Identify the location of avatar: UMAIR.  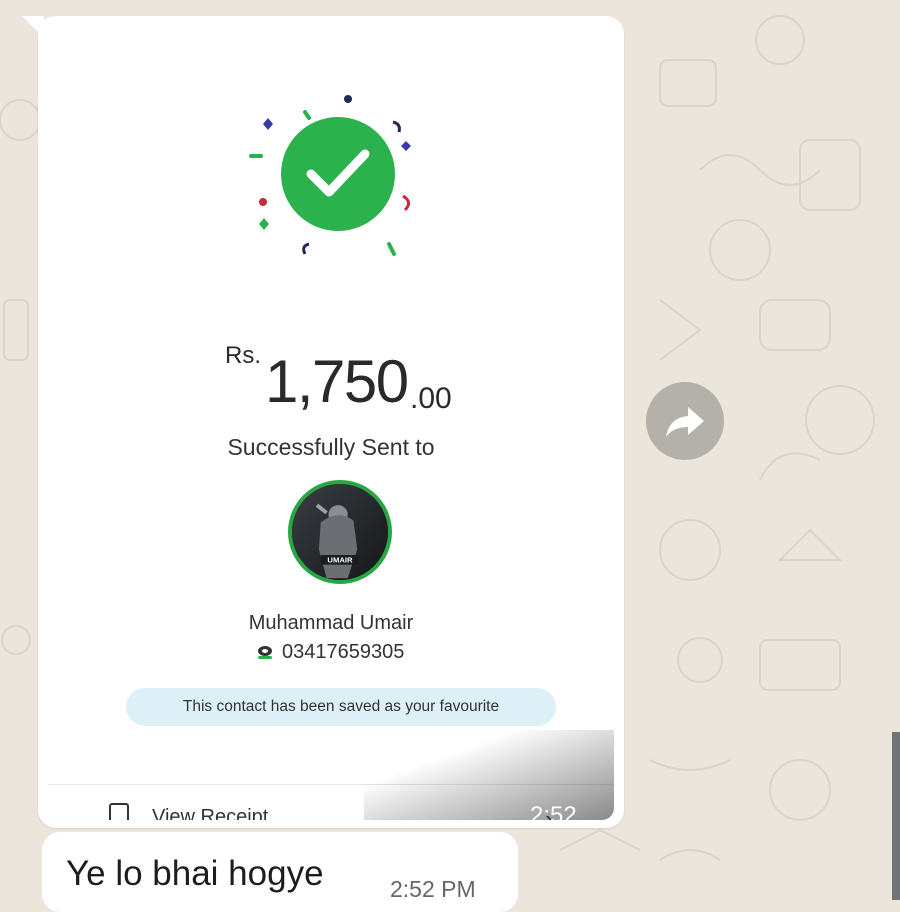
(340, 532).